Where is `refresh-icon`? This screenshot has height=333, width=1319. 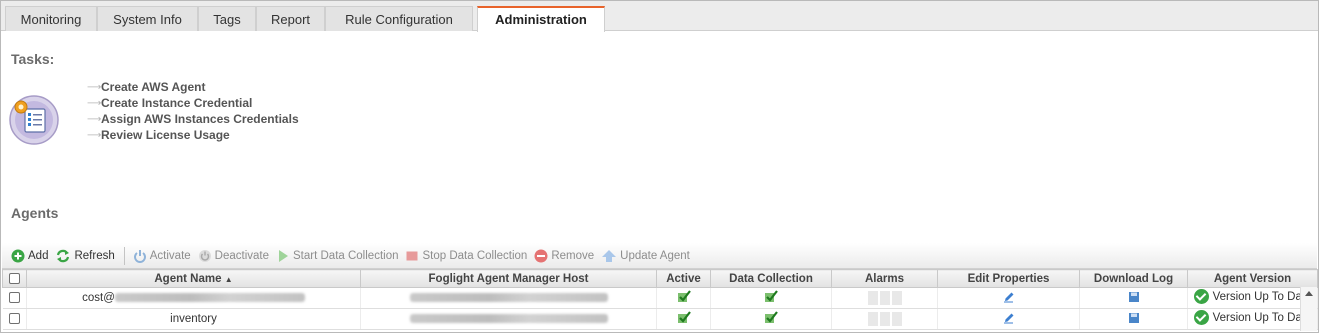
refresh-icon is located at coordinates (63, 256).